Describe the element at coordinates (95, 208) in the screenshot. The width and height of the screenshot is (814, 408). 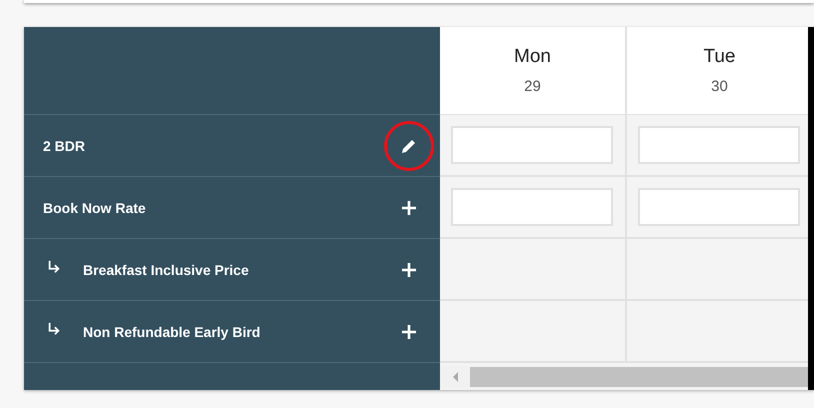
I see `rate-name: Book Now Rate` at that location.